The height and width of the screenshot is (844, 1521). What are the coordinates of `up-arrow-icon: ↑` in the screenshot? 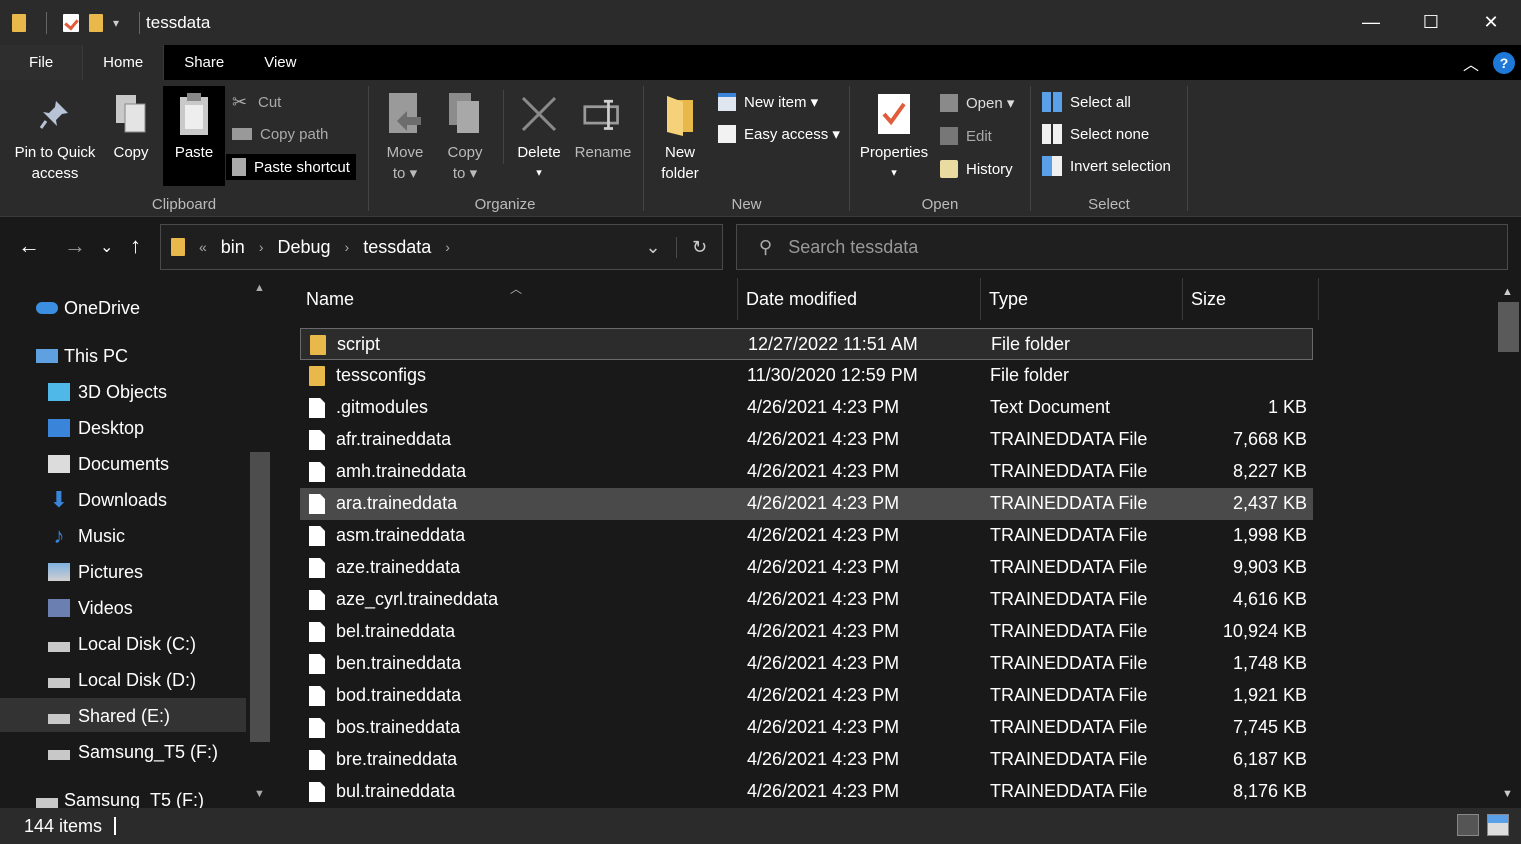 It's located at (135, 246).